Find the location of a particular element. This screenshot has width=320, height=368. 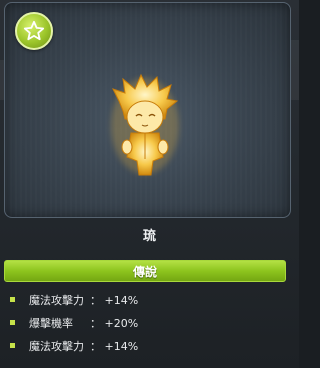

character-figure is located at coordinates (145, 124).